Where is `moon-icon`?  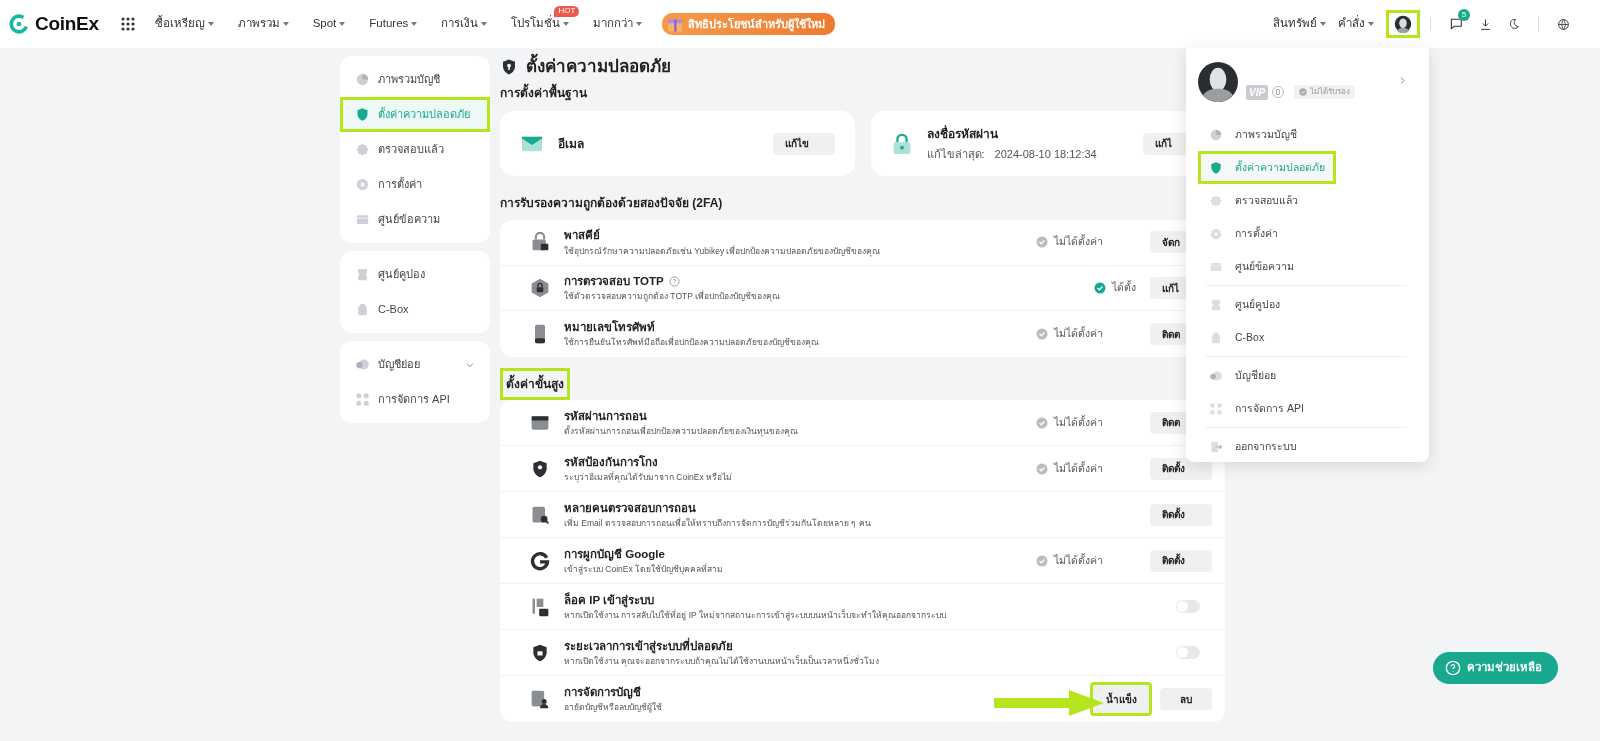 moon-icon is located at coordinates (1514, 24).